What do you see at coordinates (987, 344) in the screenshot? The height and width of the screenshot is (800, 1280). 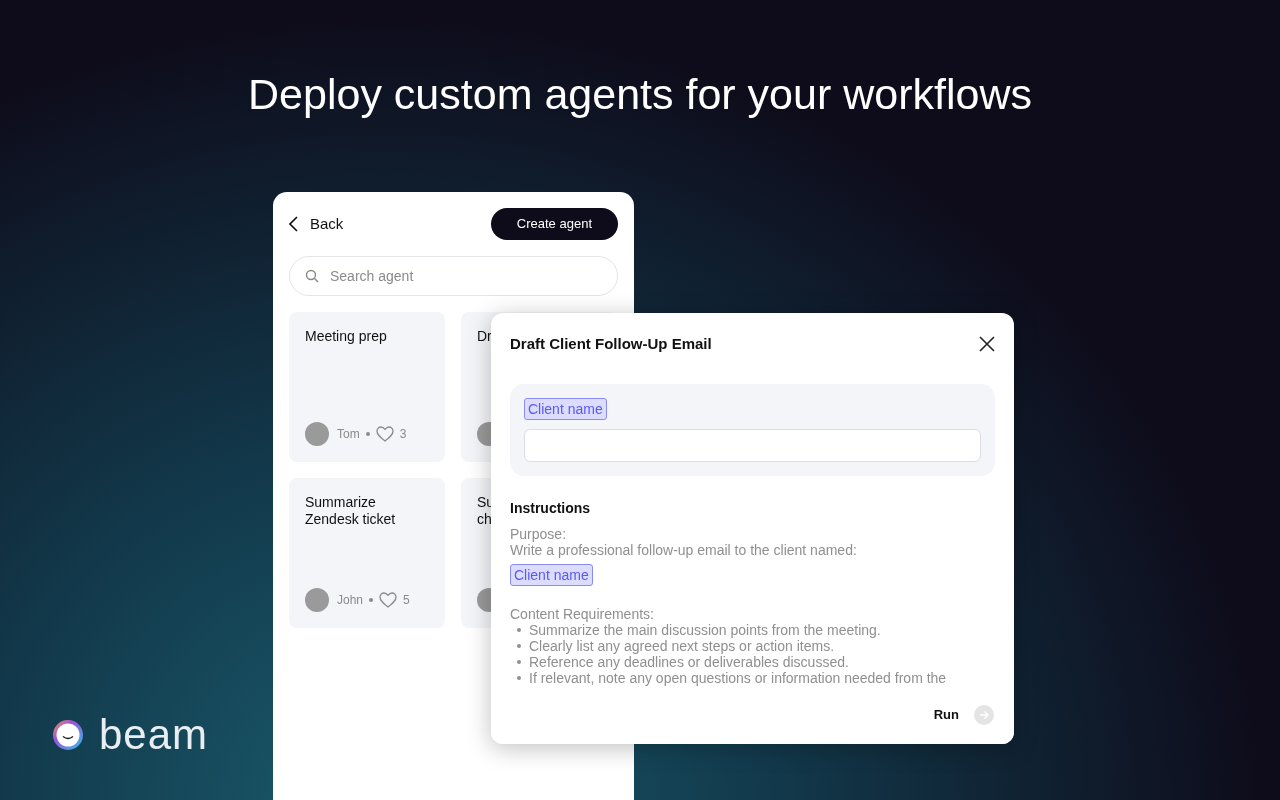 I see `close-button` at bounding box center [987, 344].